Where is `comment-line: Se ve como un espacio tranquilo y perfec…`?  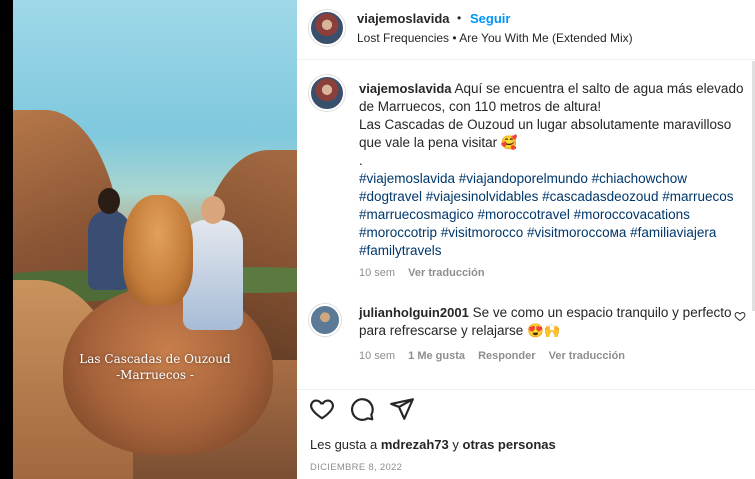
comment-line: Se ve como un espacio tranquilo y perfec… is located at coordinates (602, 312).